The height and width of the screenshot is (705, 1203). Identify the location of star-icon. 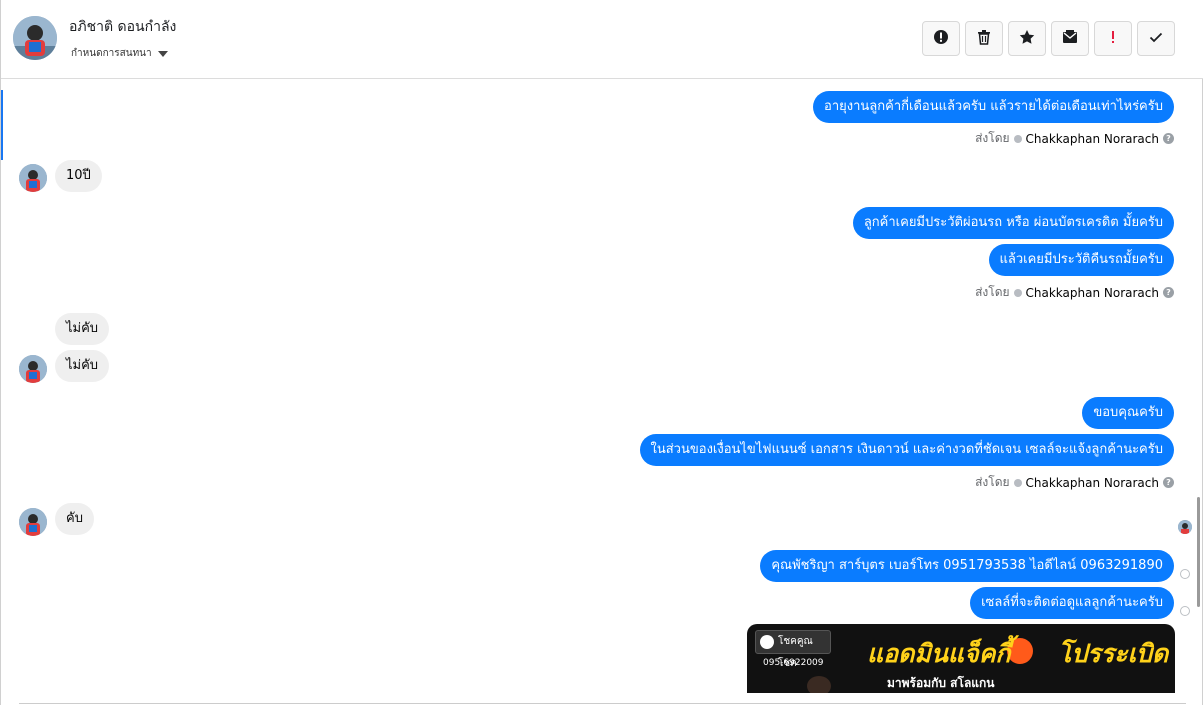
(1027, 39).